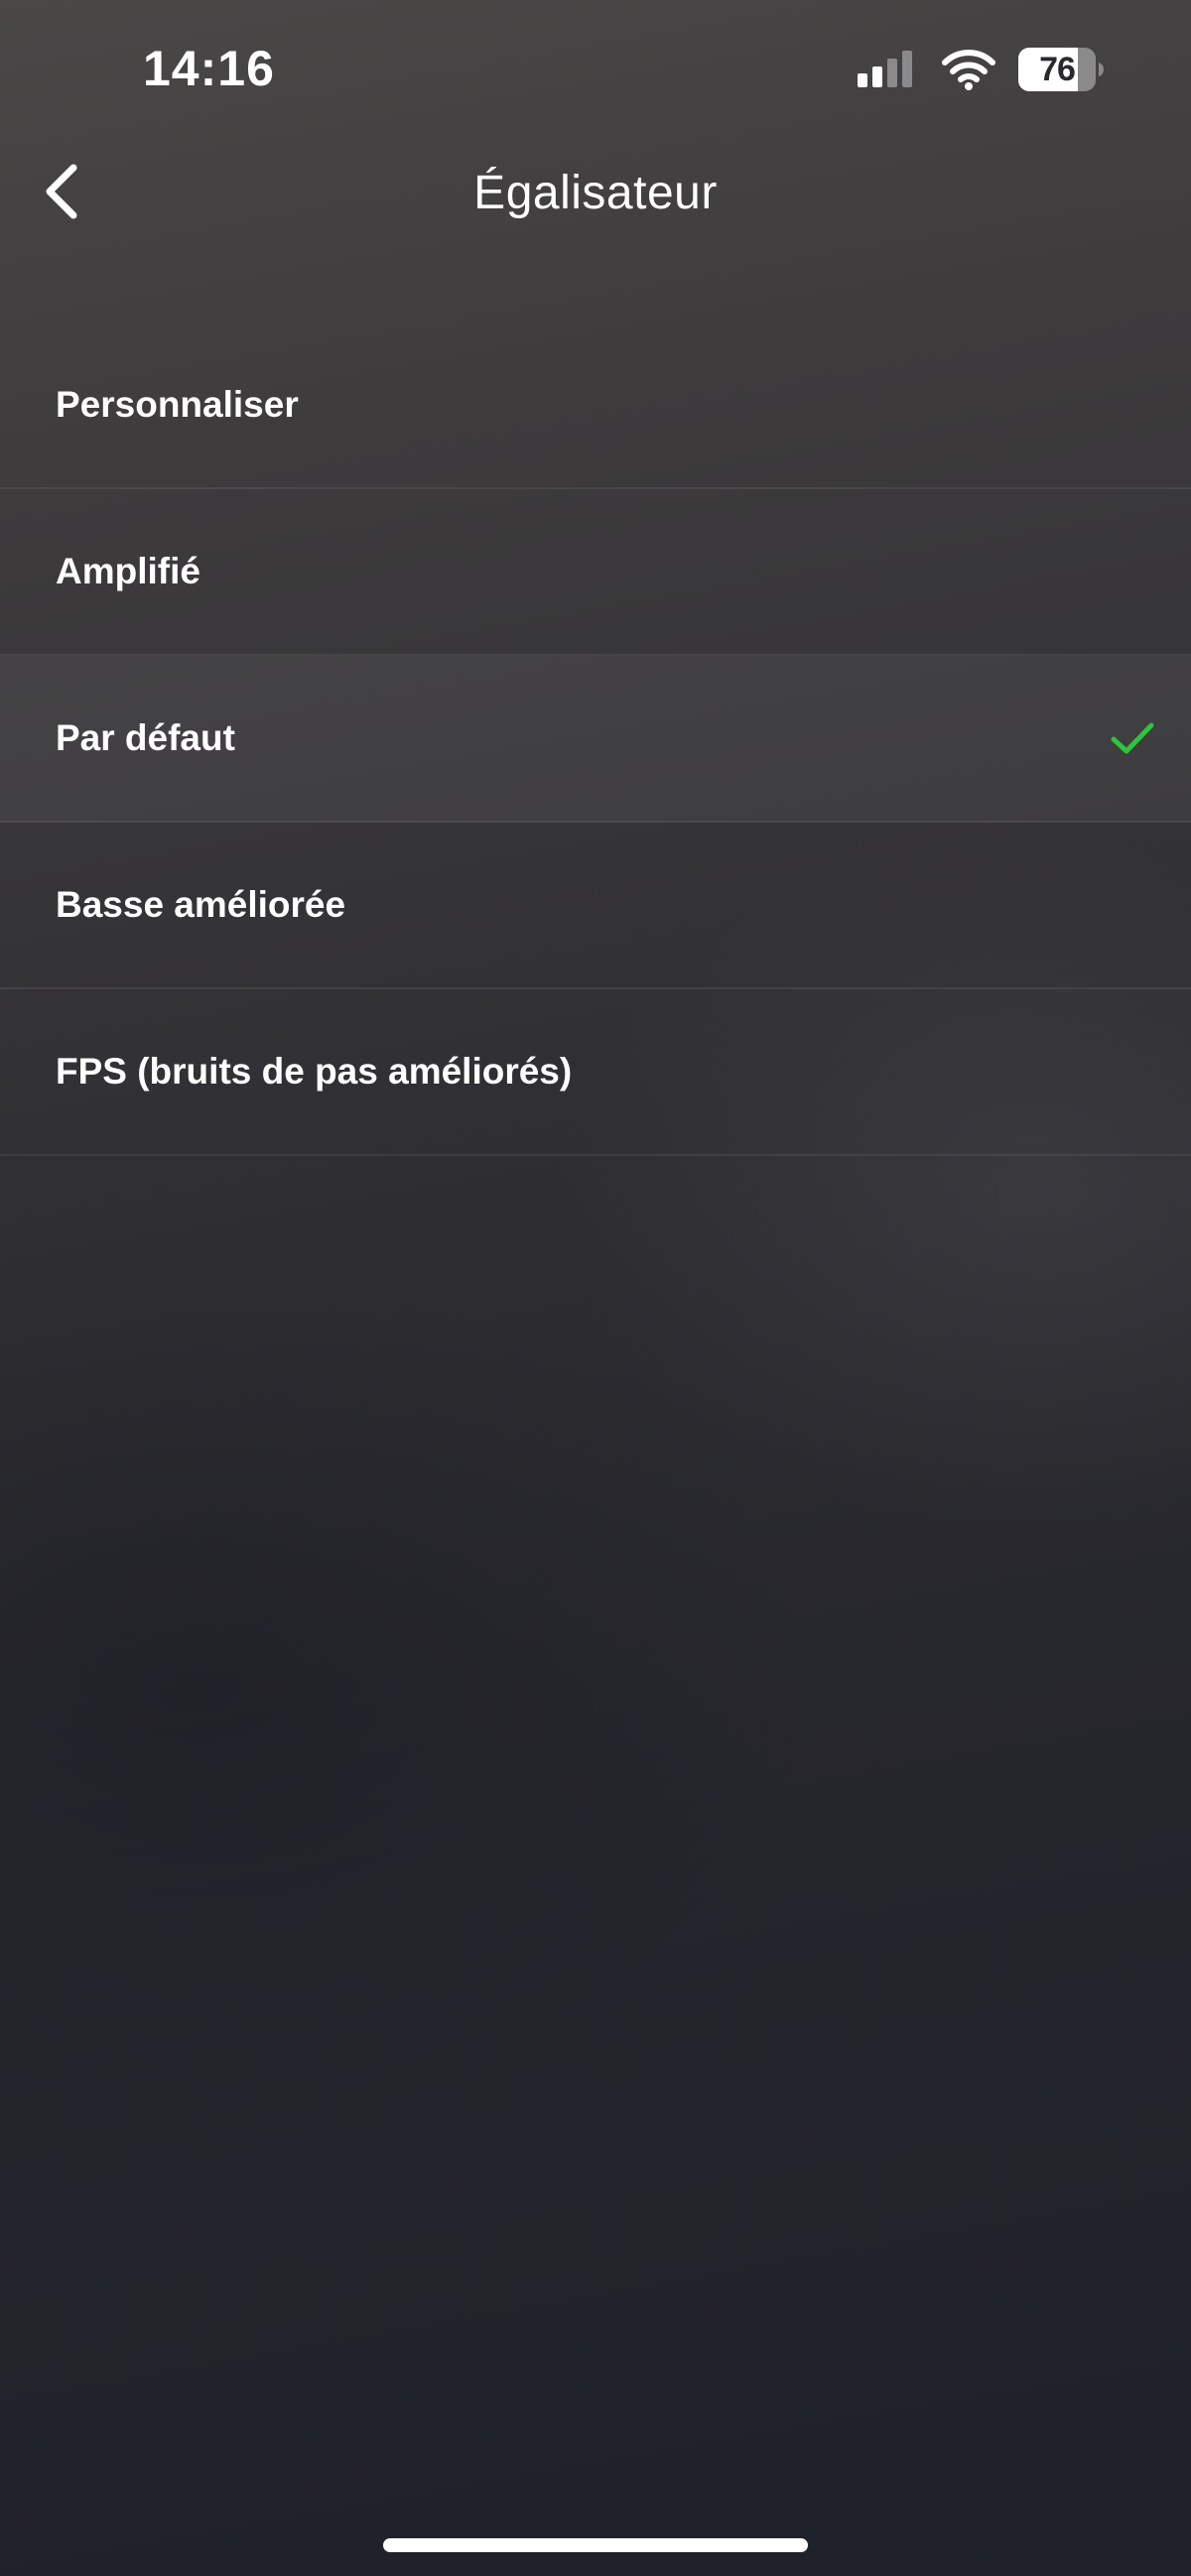  What do you see at coordinates (595, 906) in the screenshot?
I see `option-basse-amelioree: Basse améliorée` at bounding box center [595, 906].